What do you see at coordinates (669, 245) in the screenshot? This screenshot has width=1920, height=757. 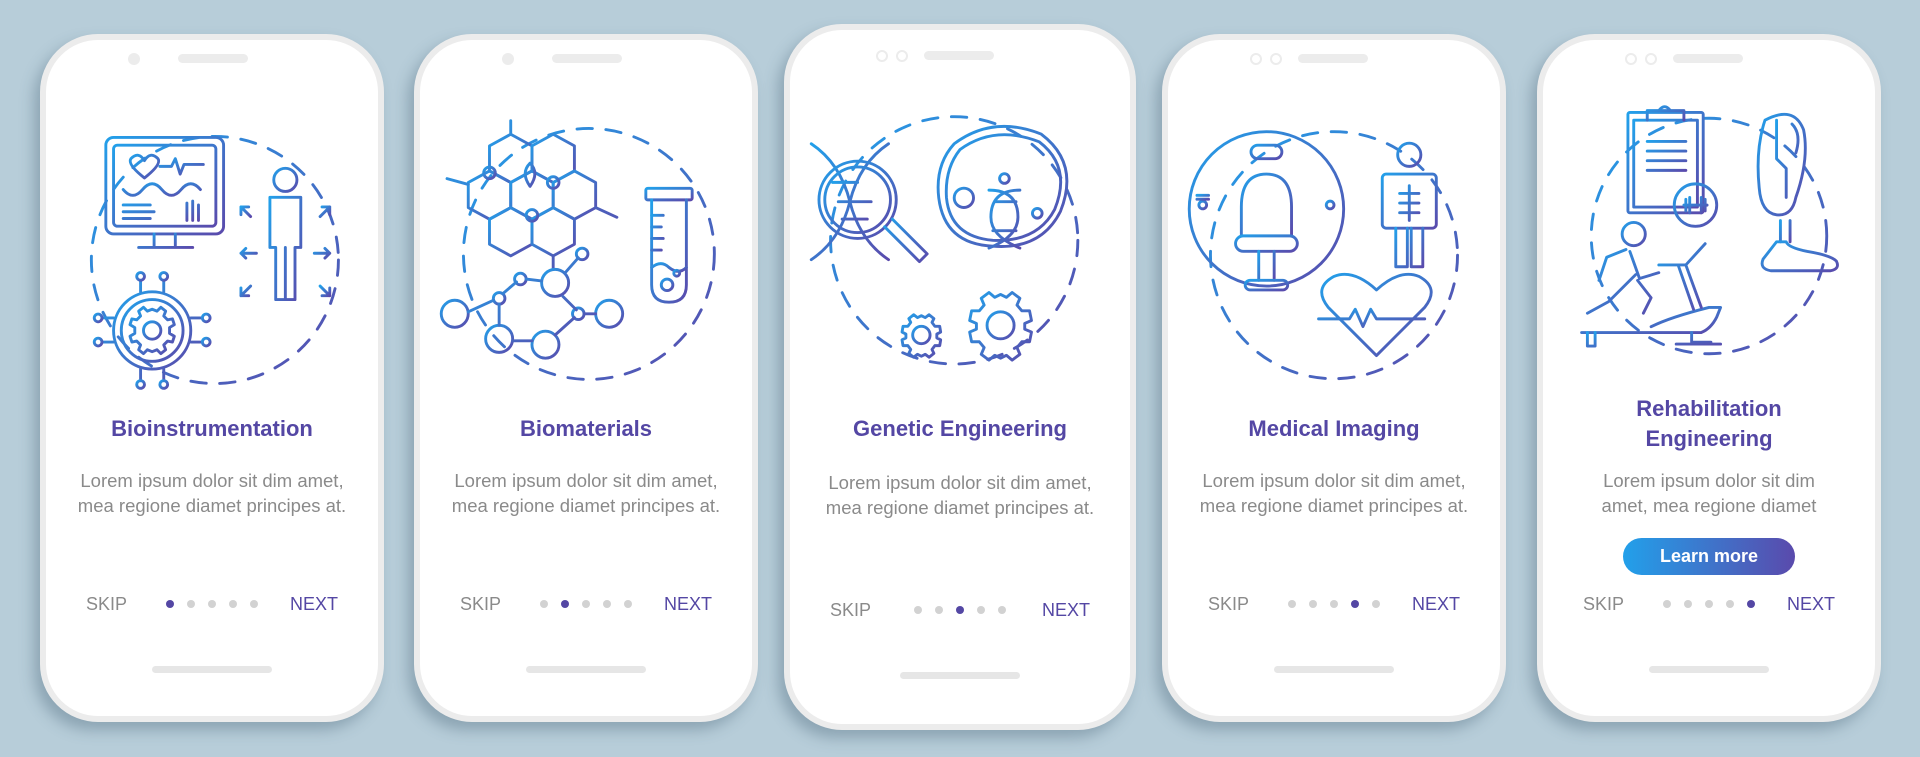 I see `test-tube-icon` at bounding box center [669, 245].